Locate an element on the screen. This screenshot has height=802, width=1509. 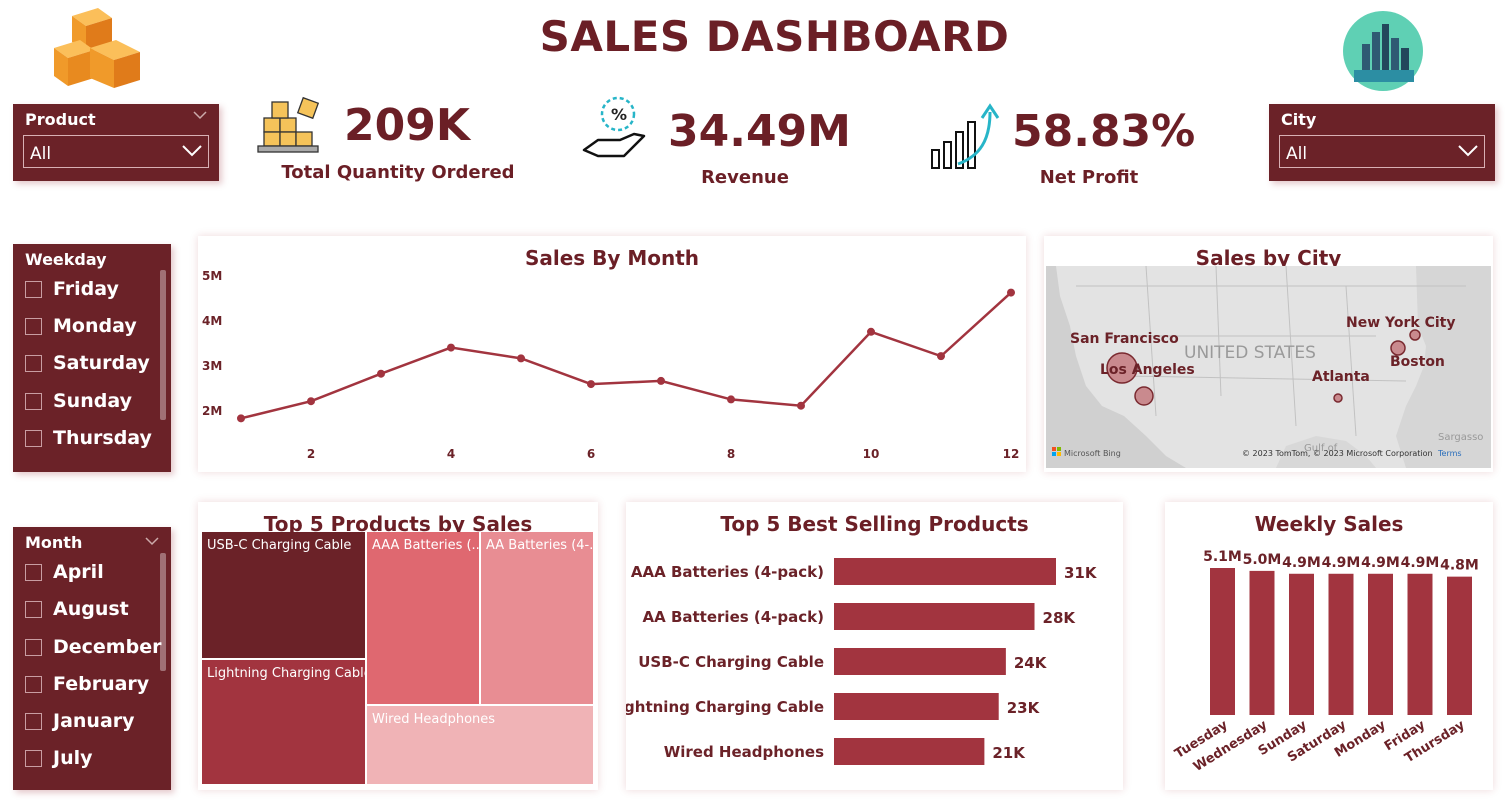
weekday-filter-label: Weekday is located at coordinates (66, 259).